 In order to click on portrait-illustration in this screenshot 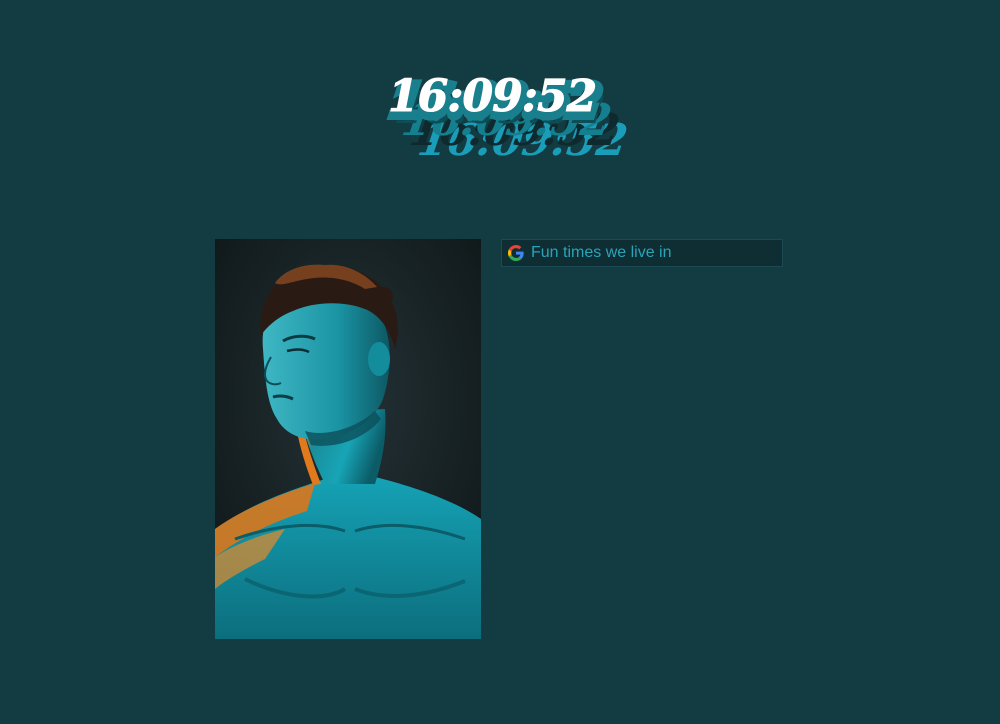, I will do `click(348, 439)`.